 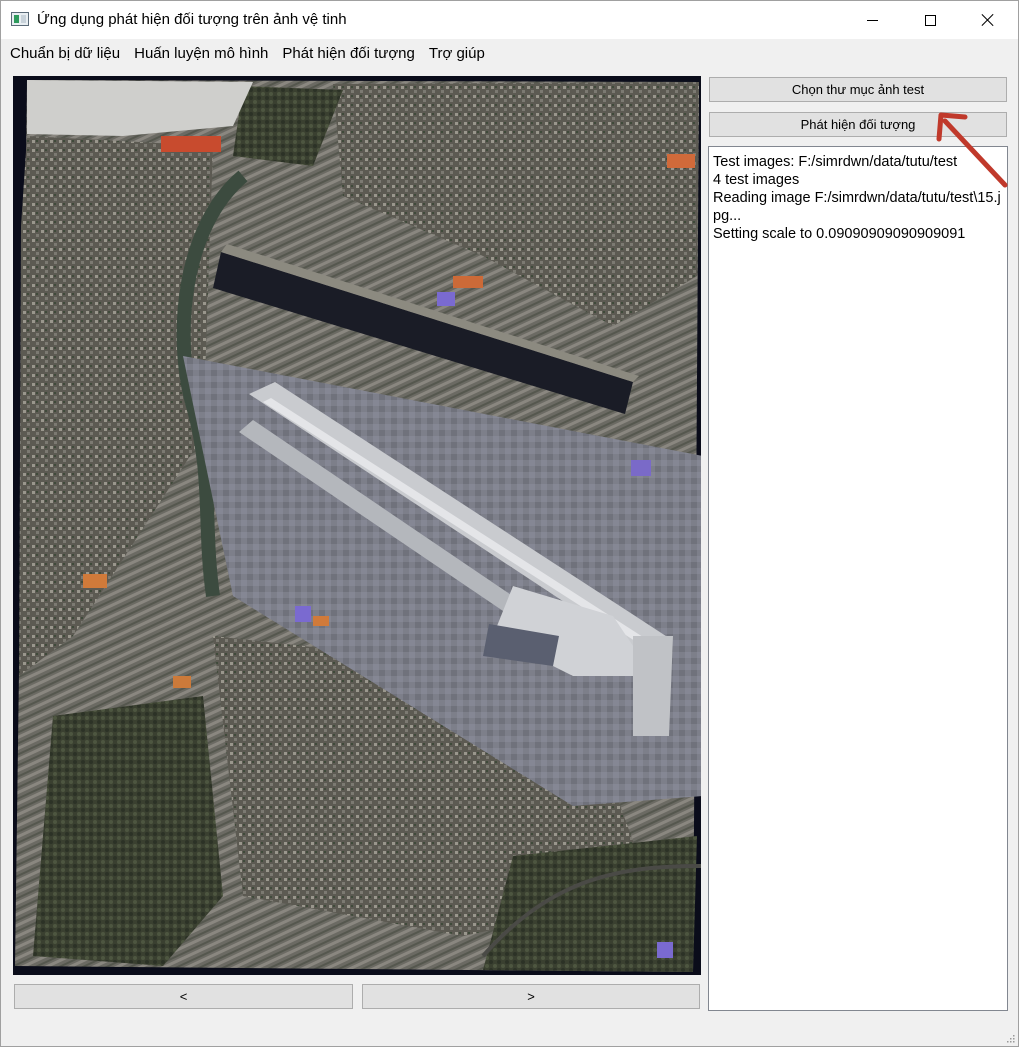 I want to click on log-line: Test images: F:/simrdwn/data/tutu/test, so click(x=835, y=162).